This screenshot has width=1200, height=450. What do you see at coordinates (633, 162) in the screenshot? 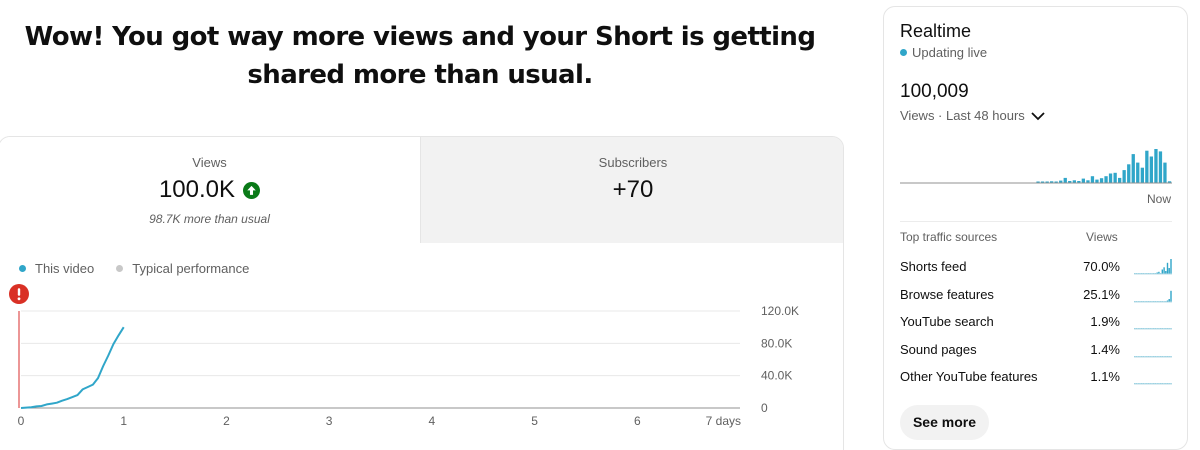
I see `tab-subscribers-label: Subscribers` at bounding box center [633, 162].